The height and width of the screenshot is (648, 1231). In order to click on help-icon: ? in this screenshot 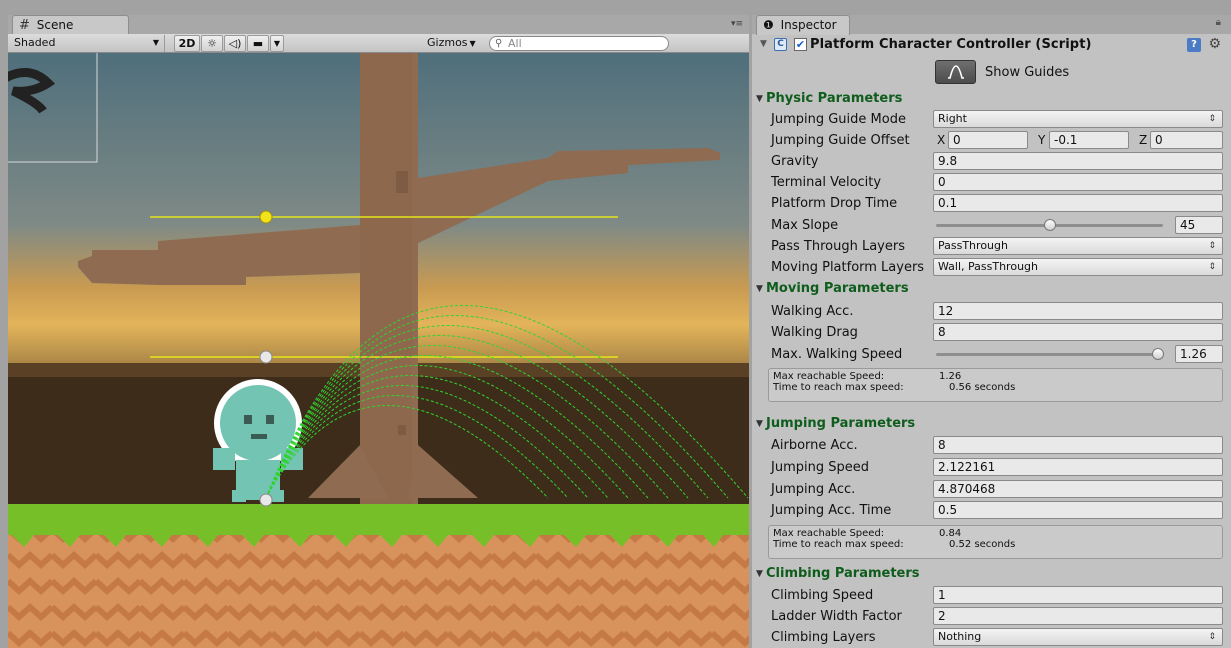, I will do `click(1194, 45)`.